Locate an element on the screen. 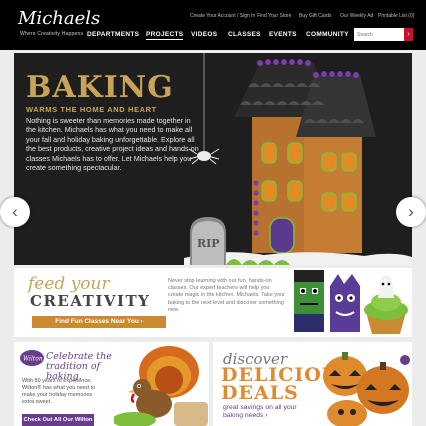  search-input is located at coordinates (379, 34).